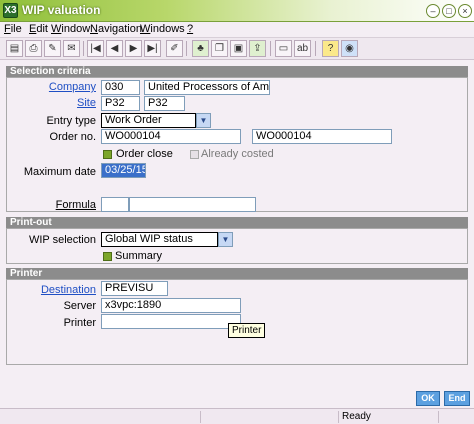 Image resolution: width=474 pixels, height=424 pixels. I want to click on menu-edit: Edit, so click(38, 29).